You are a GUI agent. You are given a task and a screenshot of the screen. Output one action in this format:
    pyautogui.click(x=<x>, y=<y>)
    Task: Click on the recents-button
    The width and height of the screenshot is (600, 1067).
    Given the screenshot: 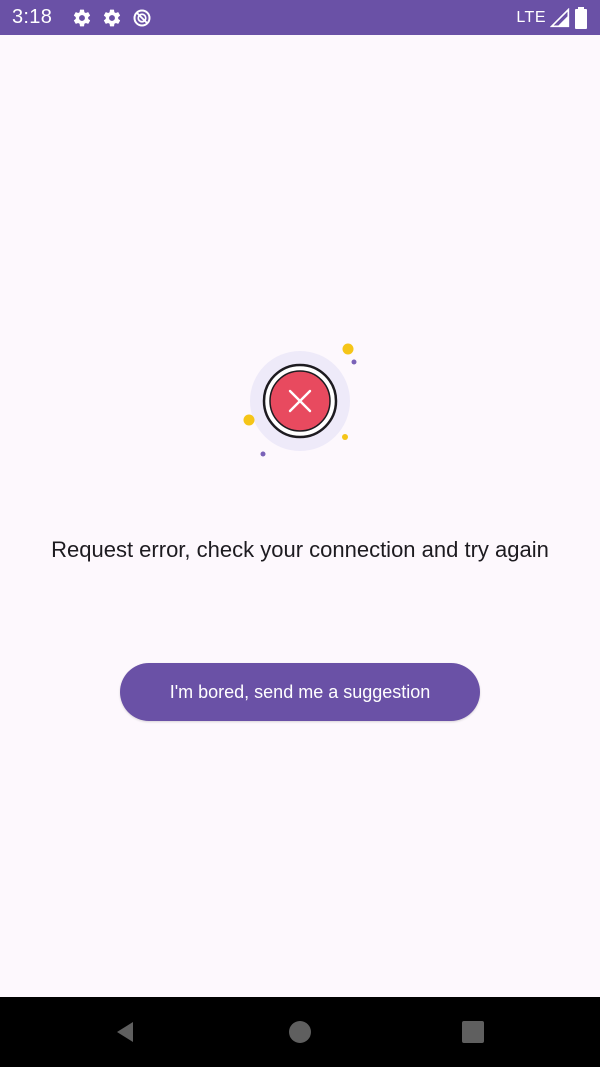 What is the action you would take?
    pyautogui.click(x=473, y=1032)
    